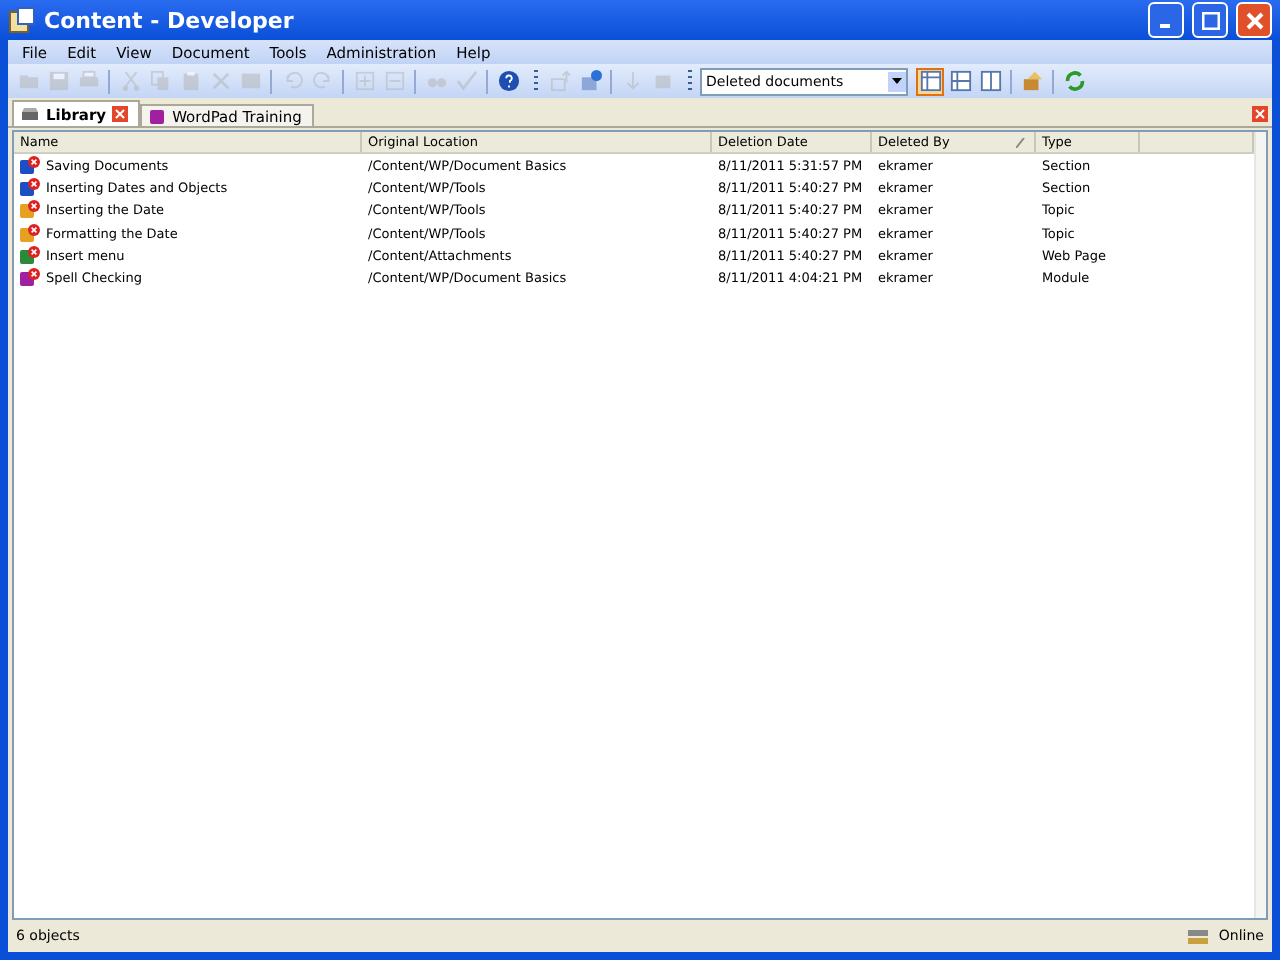  I want to click on close-tab-icon, so click(120, 114).